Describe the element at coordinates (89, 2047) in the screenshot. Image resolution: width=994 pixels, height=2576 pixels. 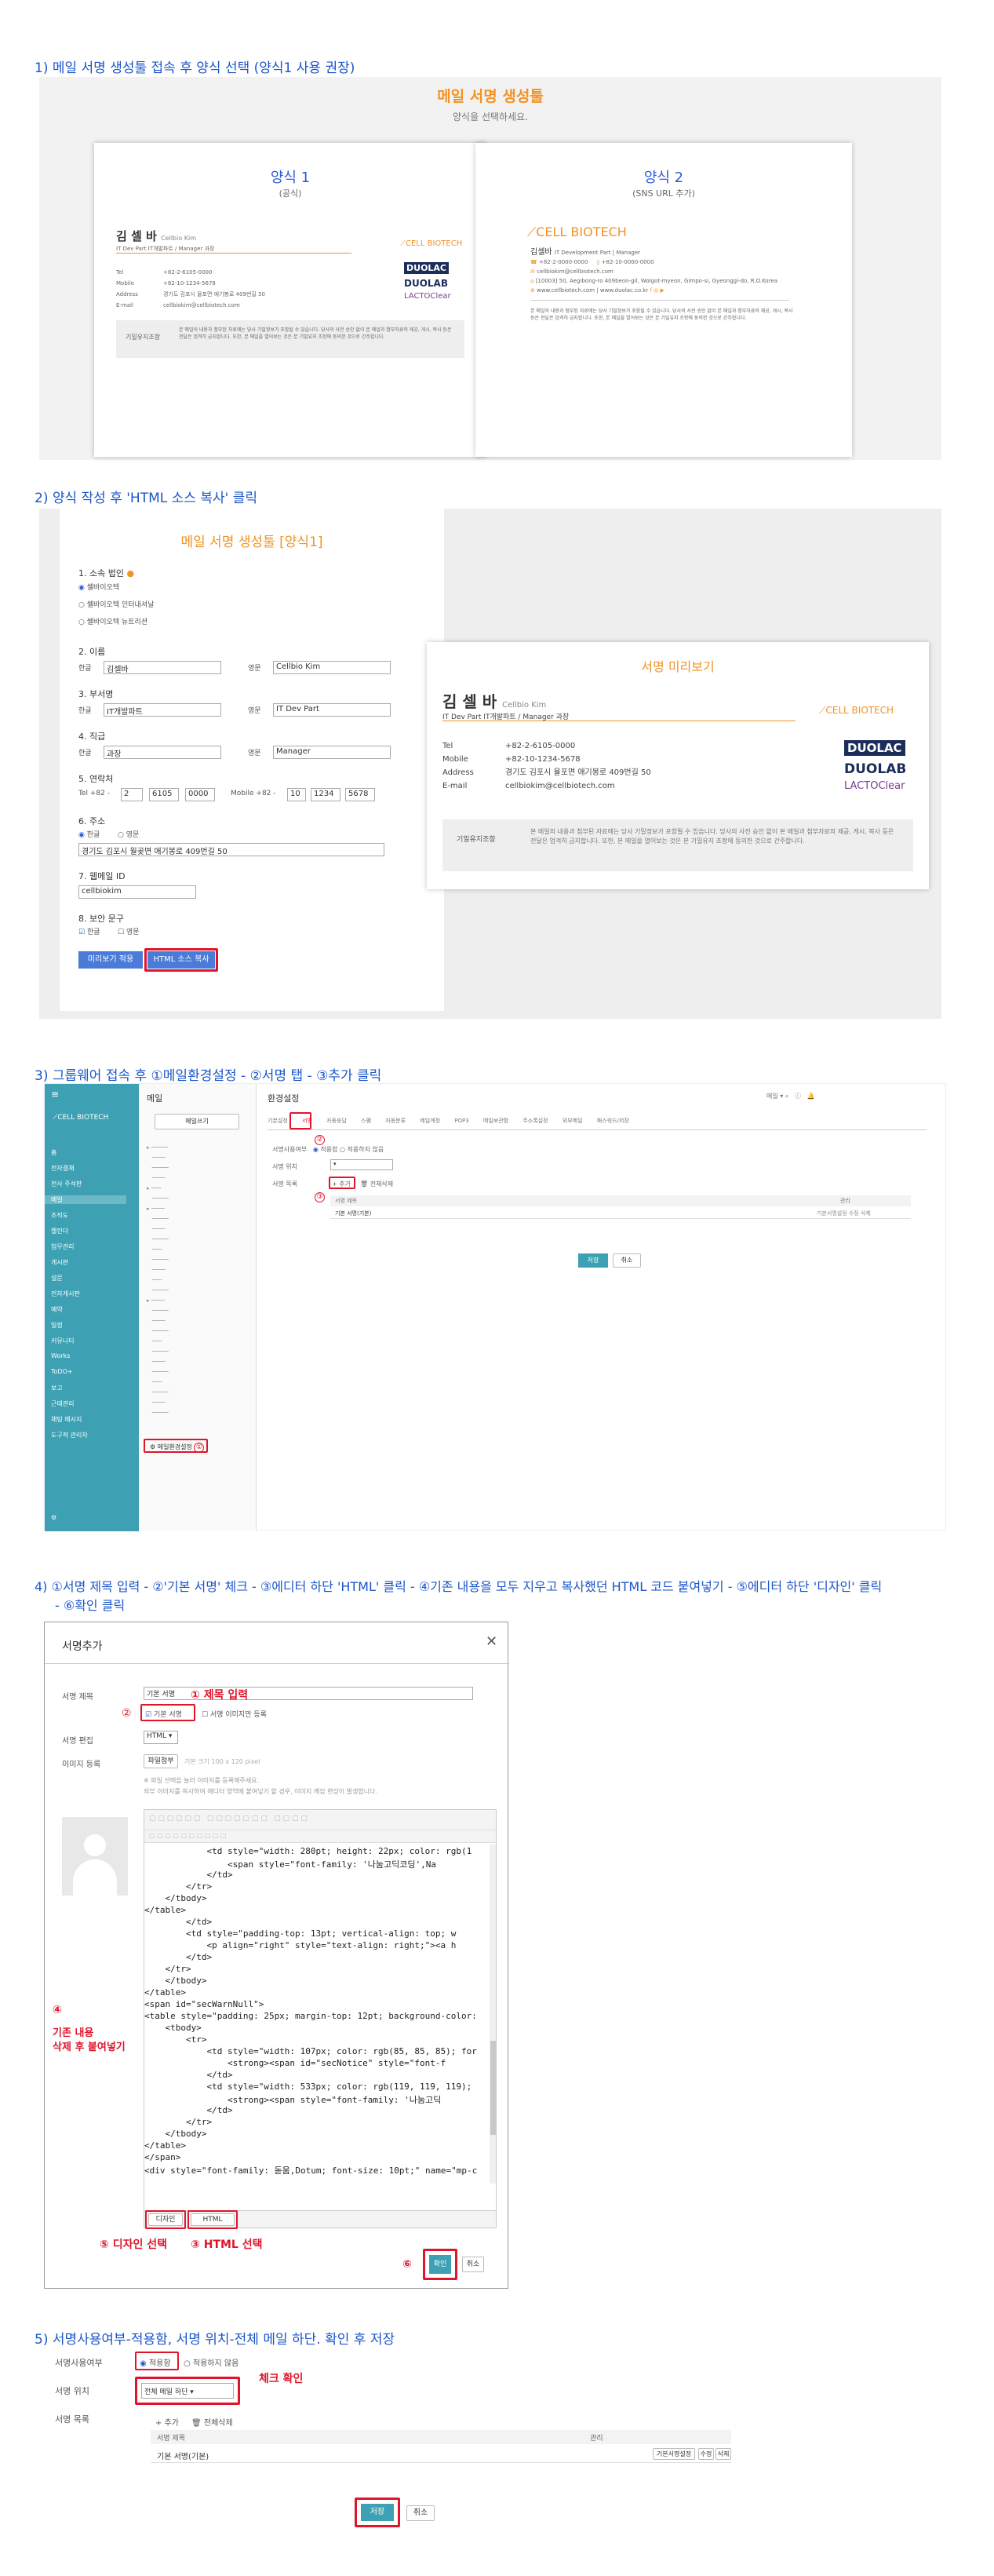
I see `annotation-4-text2: 삭제 후 붙여넣기` at that location.